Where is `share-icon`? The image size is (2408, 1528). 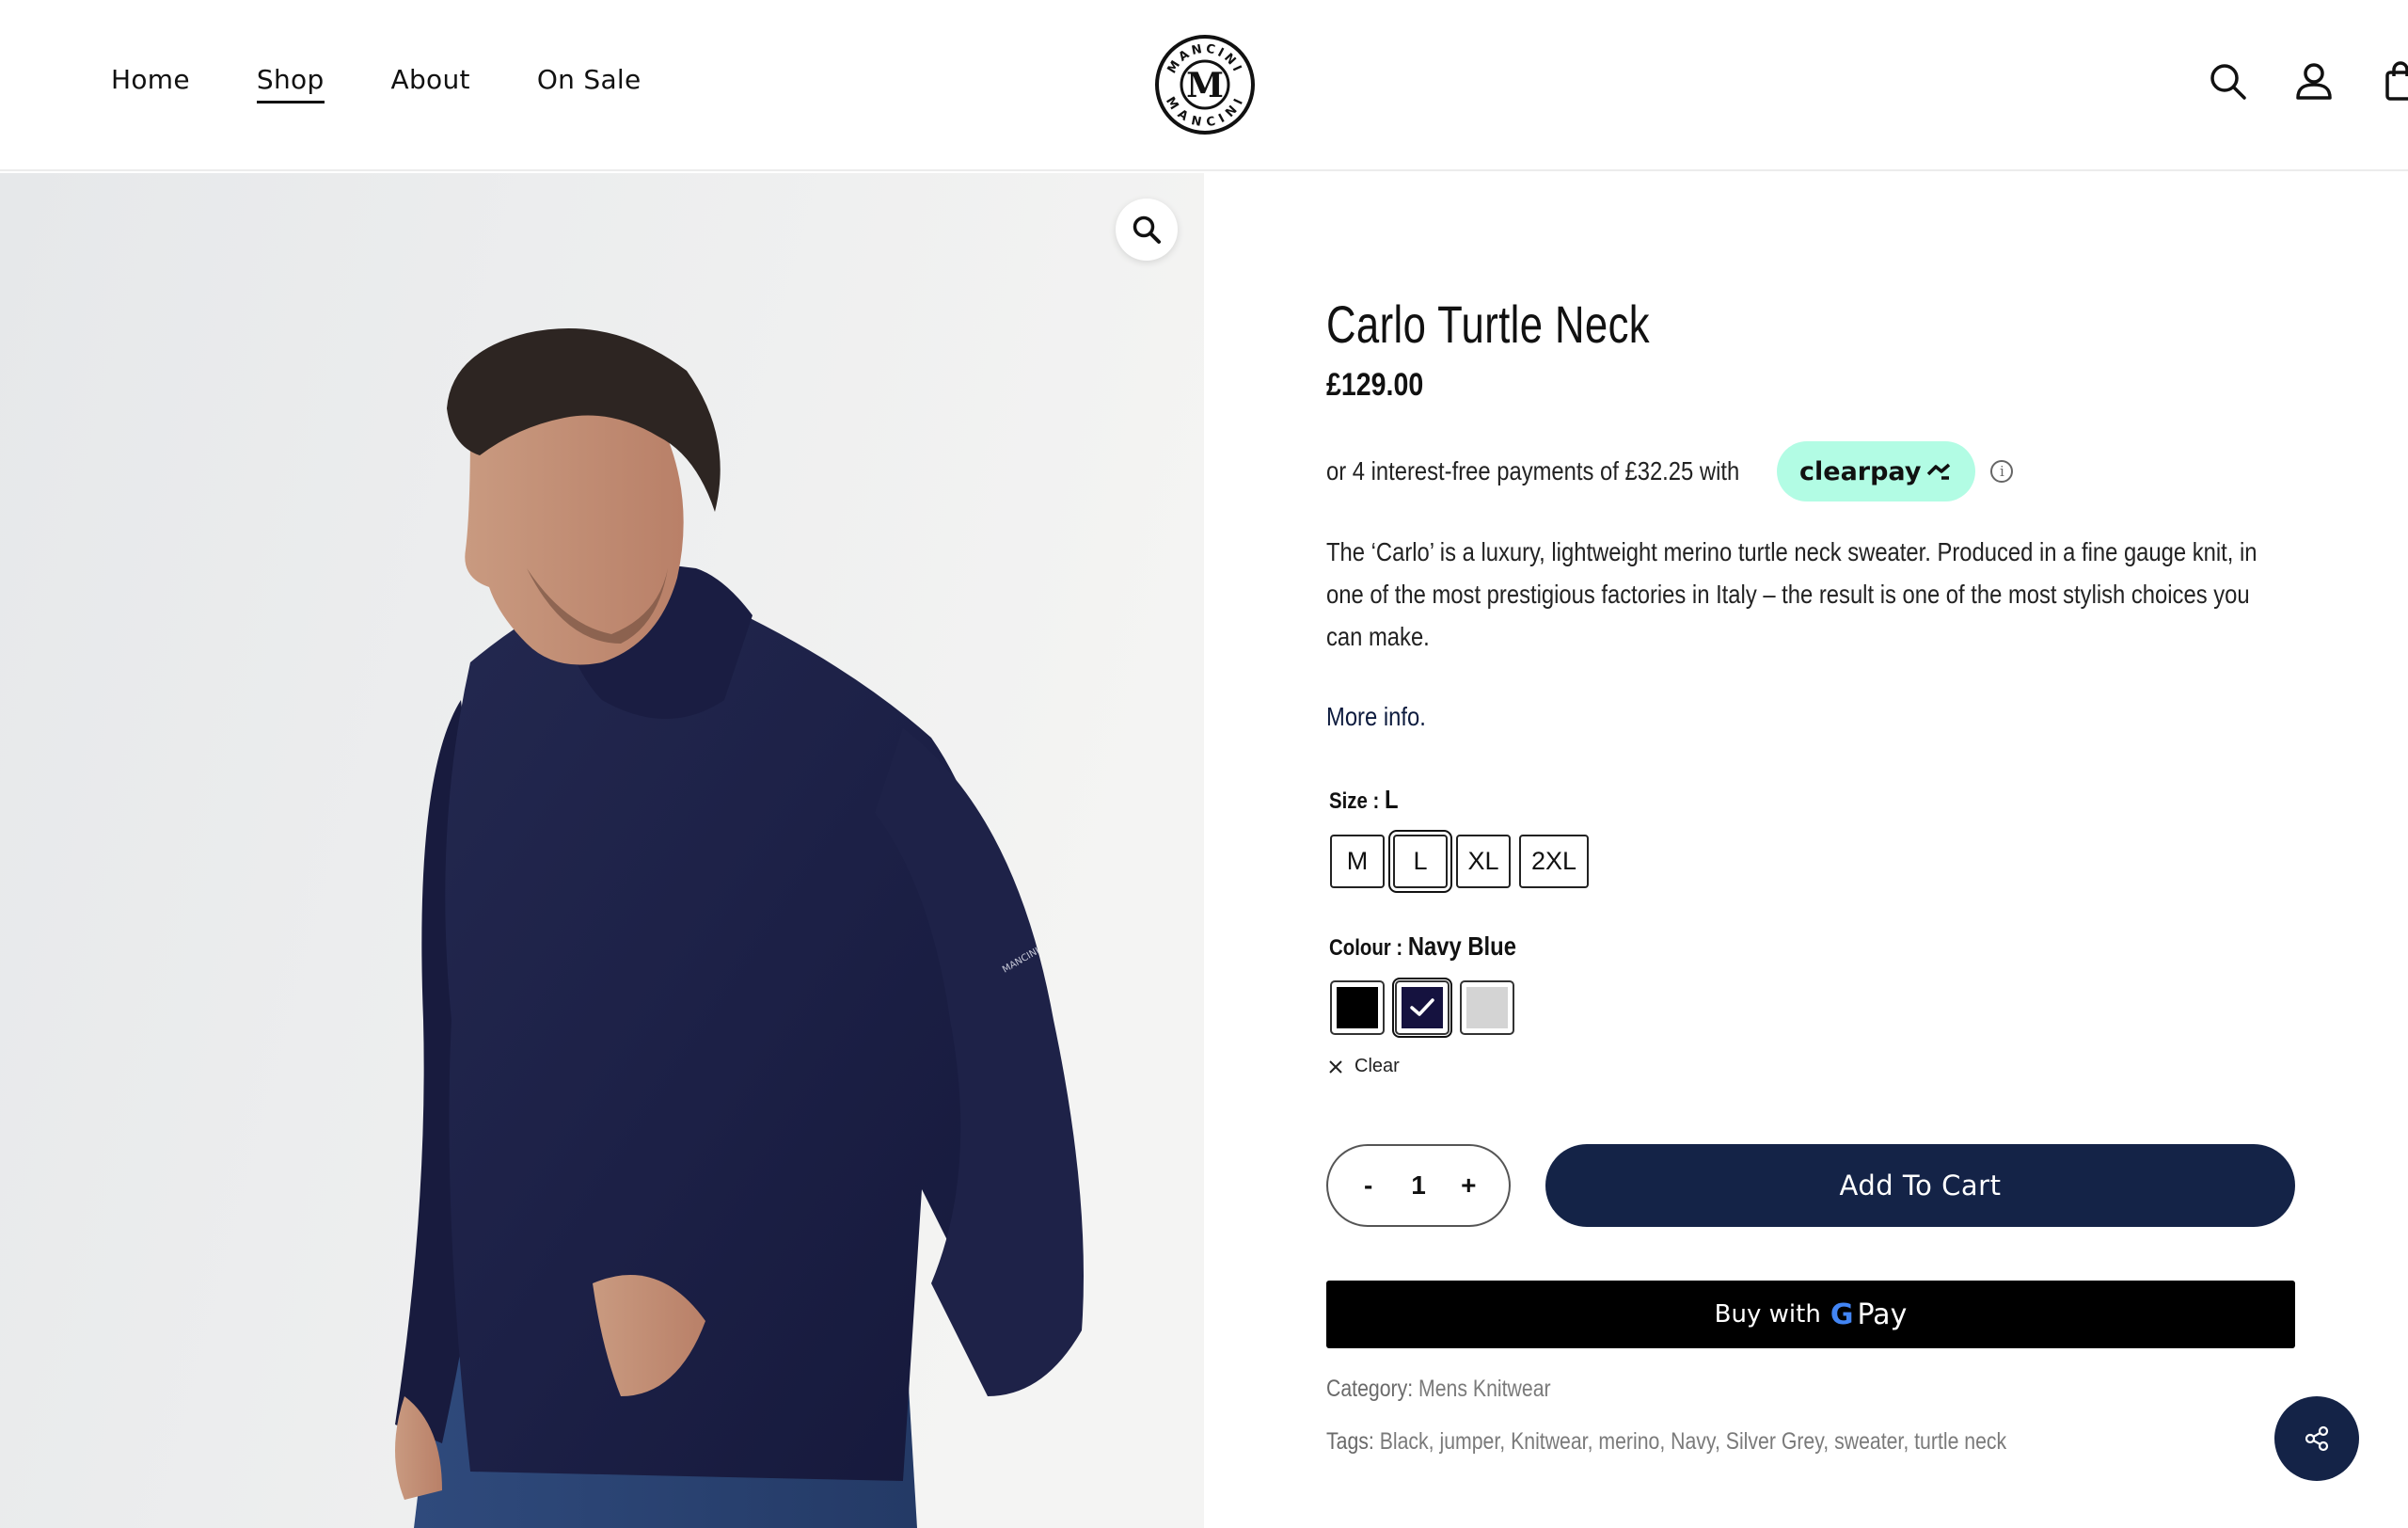
share-icon is located at coordinates (2317, 1438).